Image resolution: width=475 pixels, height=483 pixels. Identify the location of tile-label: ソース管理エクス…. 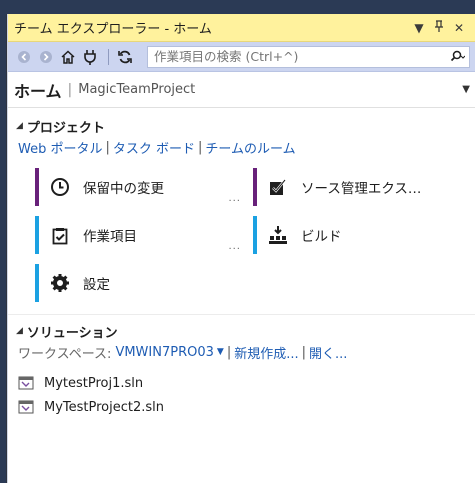
(361, 189).